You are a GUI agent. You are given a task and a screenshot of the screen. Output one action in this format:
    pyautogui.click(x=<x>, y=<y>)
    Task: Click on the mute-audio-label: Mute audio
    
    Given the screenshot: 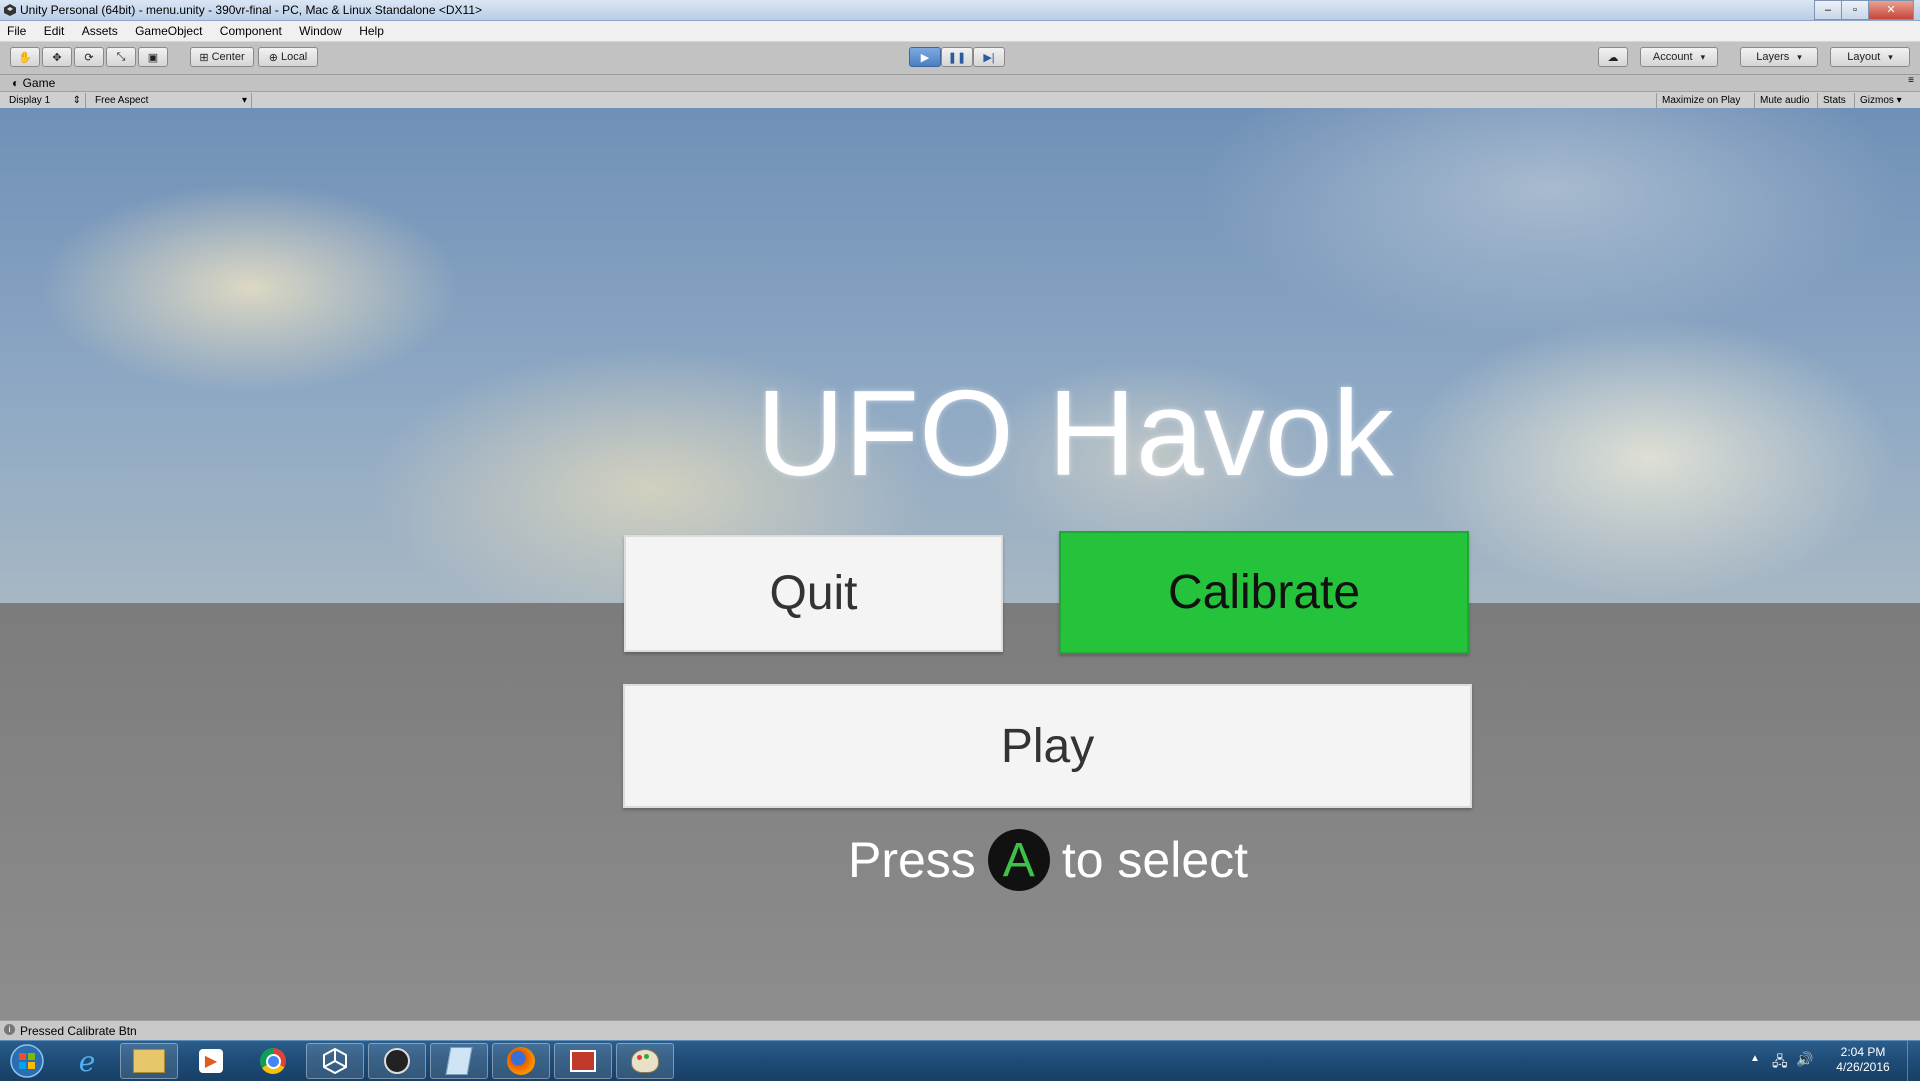 What is the action you would take?
    pyautogui.click(x=1785, y=100)
    